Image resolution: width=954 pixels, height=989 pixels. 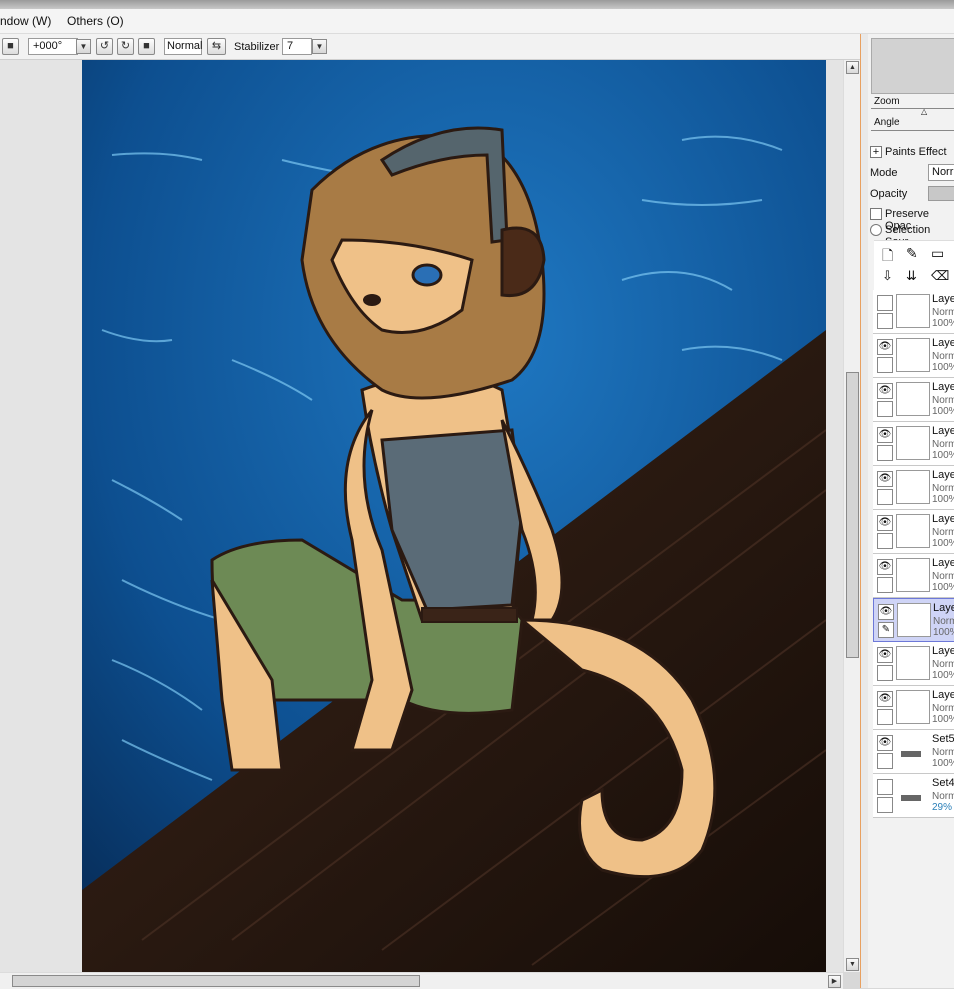 What do you see at coordinates (146, 46) in the screenshot?
I see `reset-rotation-button: ■` at bounding box center [146, 46].